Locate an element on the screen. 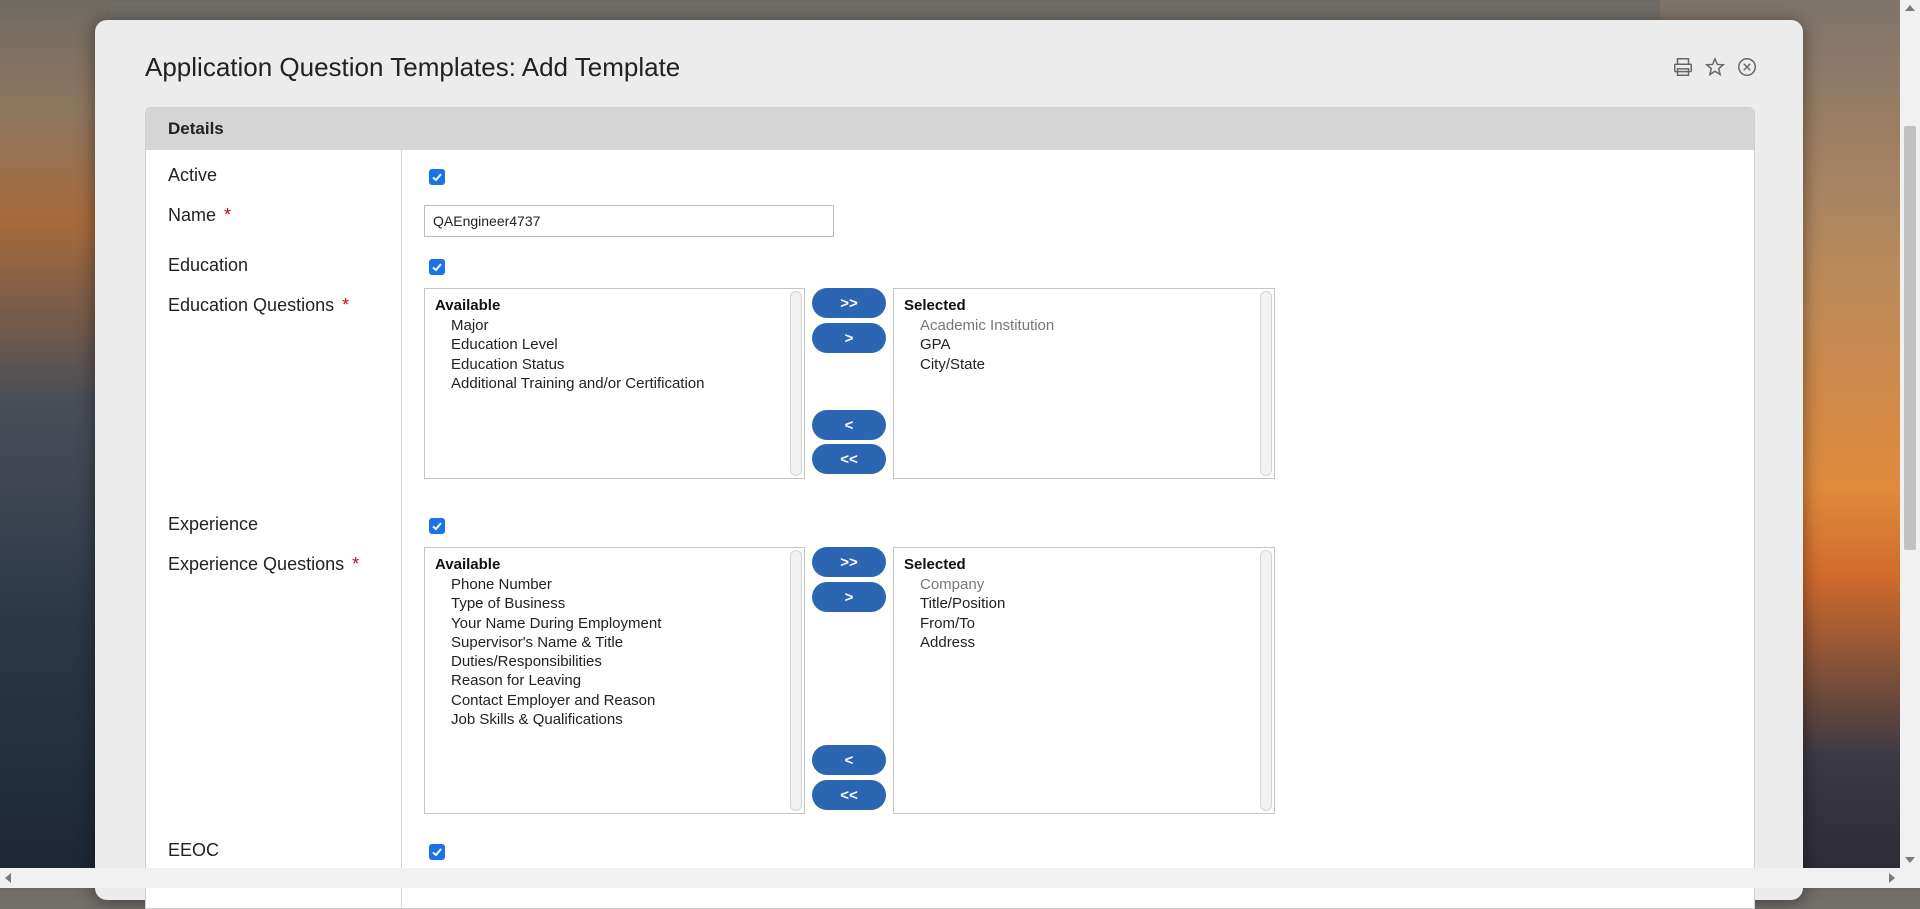 Image resolution: width=1920 pixels, height=909 pixels. list-item: City/State is located at coordinates (987, 364).